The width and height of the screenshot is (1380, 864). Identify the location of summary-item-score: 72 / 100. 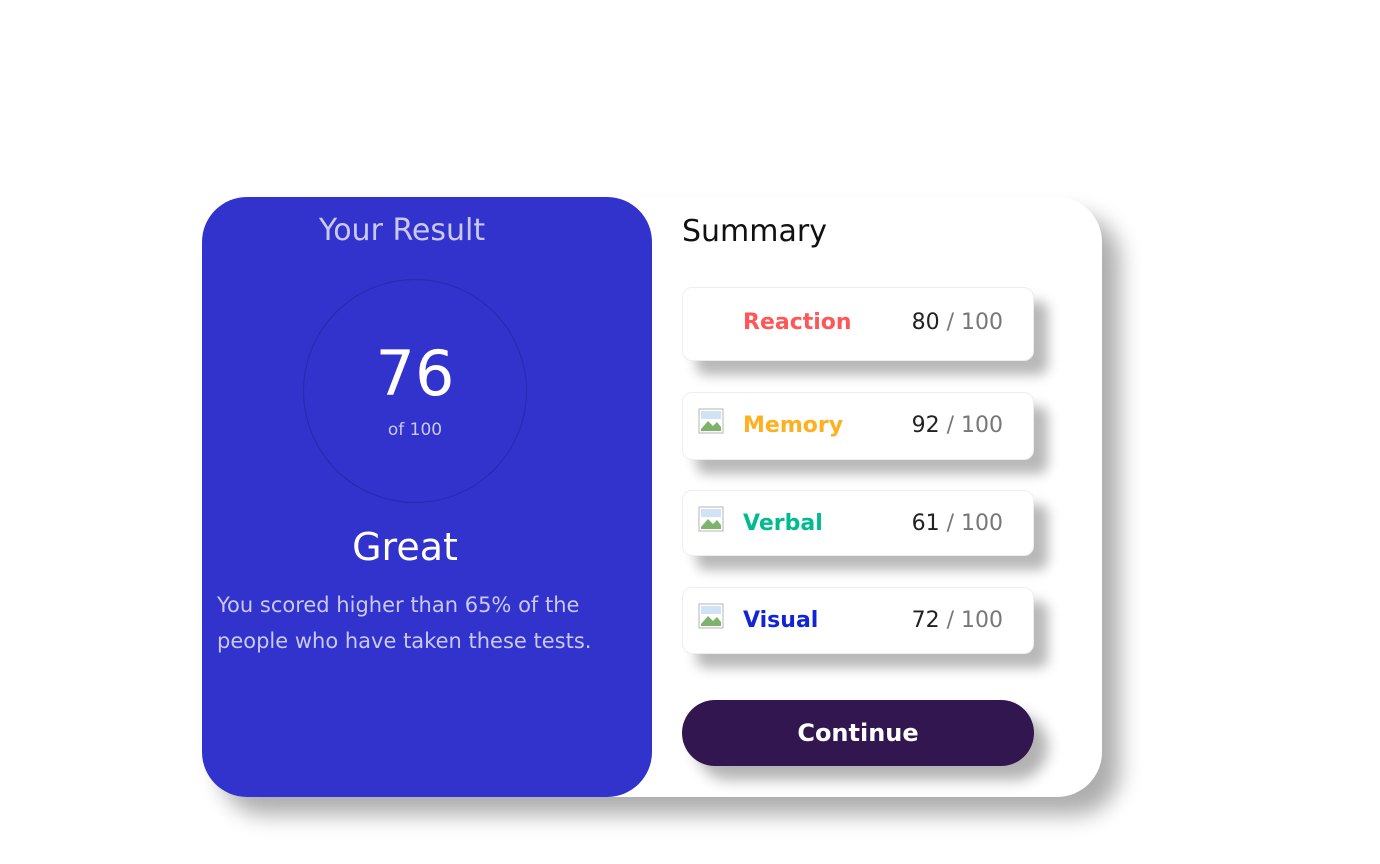
(957, 620).